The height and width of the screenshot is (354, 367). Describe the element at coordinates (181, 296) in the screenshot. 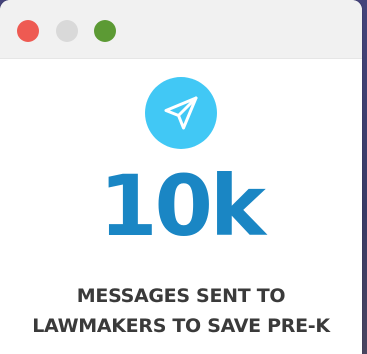

I see `stat-caption-line-1: MESSAGES SENT TO` at that location.